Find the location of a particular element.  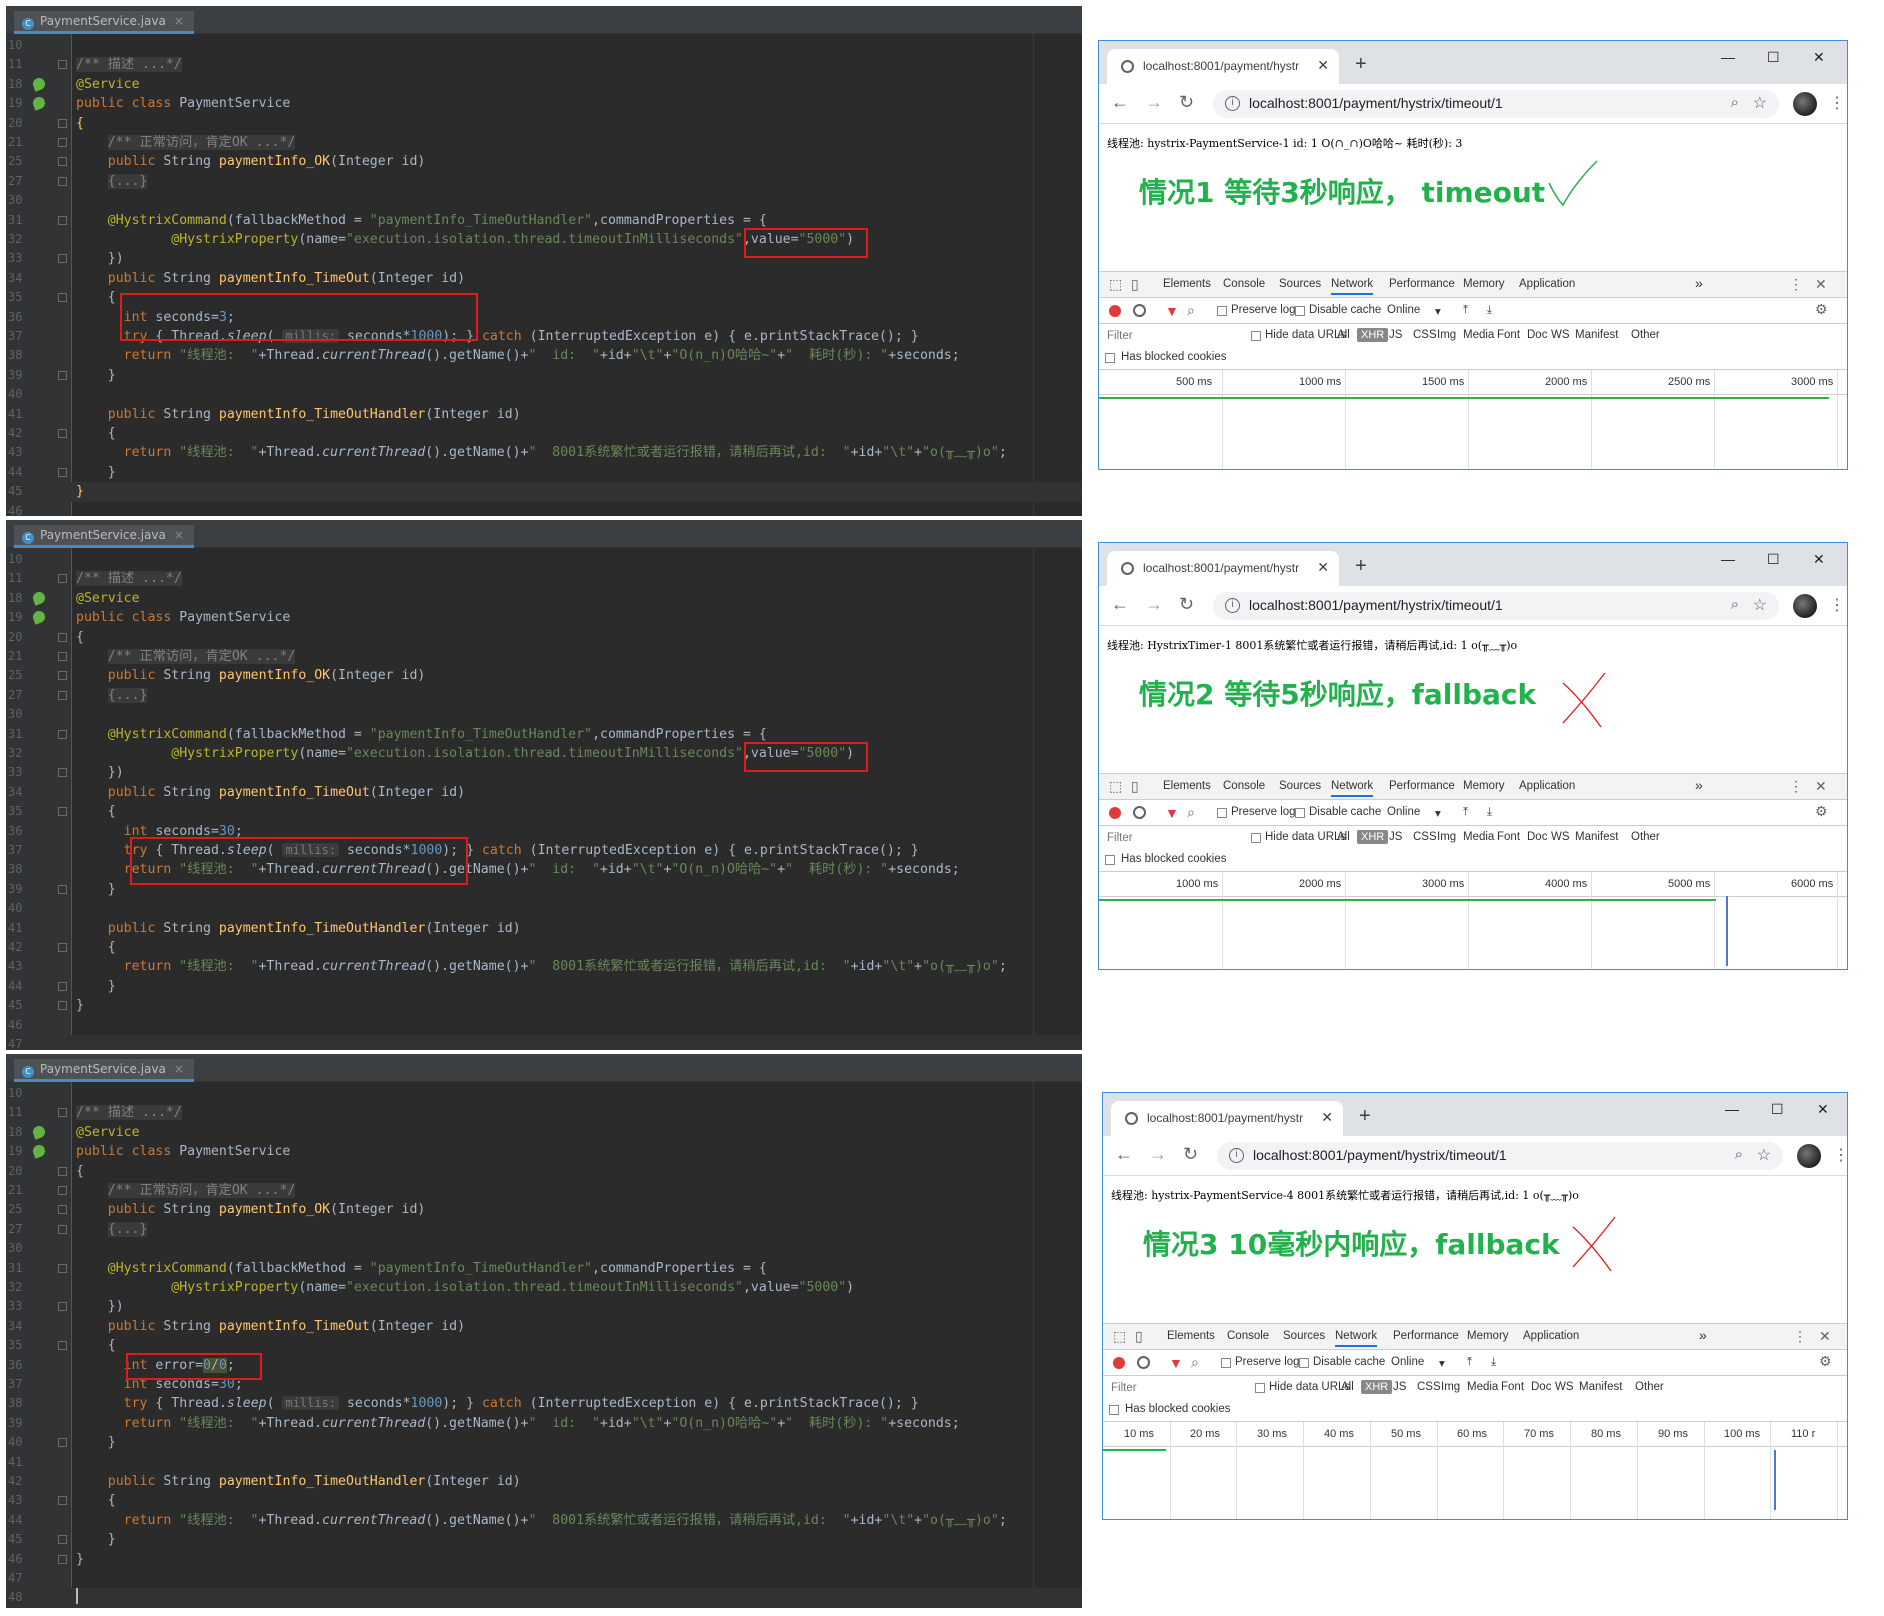

code-line: 46 is located at coordinates (544, 509).